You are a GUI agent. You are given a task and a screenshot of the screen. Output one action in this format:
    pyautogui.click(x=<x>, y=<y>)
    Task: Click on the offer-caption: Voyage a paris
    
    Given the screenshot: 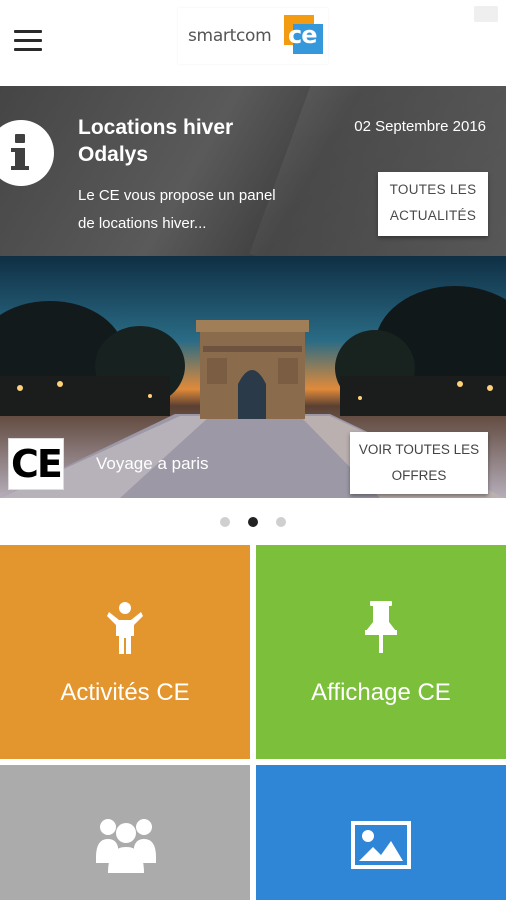 What is the action you would take?
    pyautogui.click(x=152, y=463)
    